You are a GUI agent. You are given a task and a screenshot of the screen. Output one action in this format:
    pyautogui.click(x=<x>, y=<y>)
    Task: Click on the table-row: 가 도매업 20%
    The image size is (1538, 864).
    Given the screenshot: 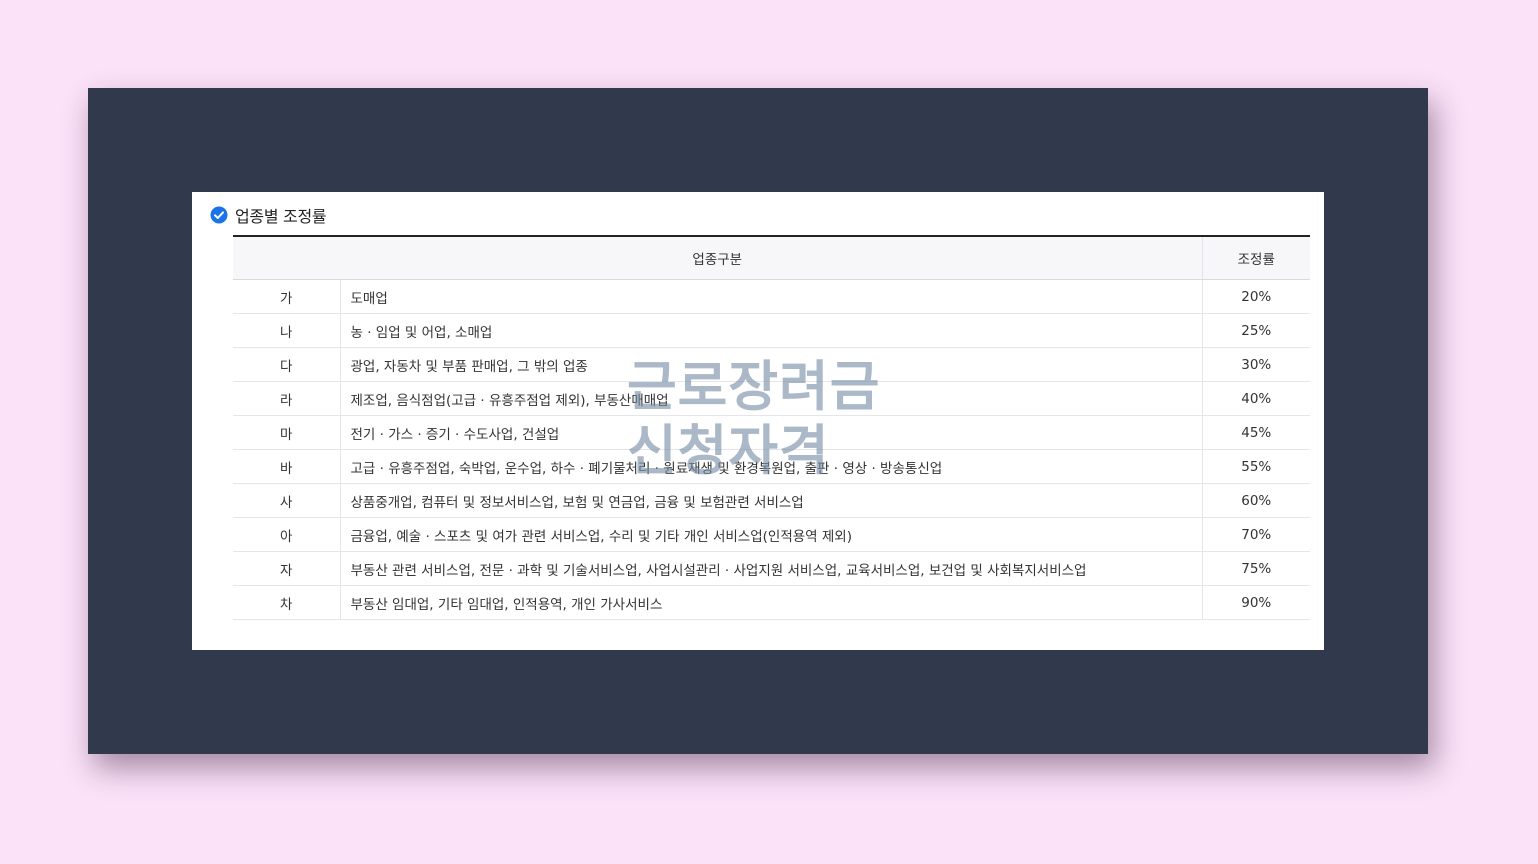 What is the action you would take?
    pyautogui.click(x=771, y=296)
    